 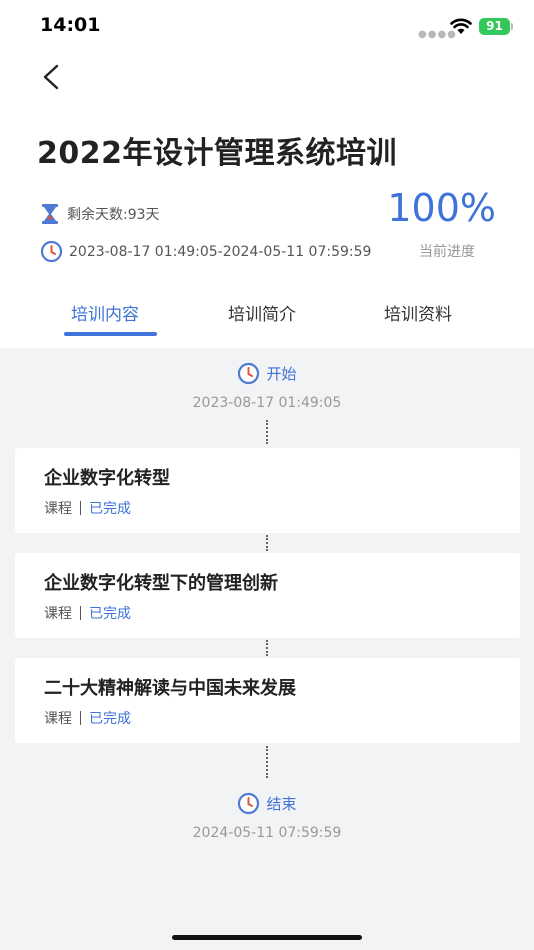 I want to click on tab-training-materials: 培训资料, so click(x=418, y=312).